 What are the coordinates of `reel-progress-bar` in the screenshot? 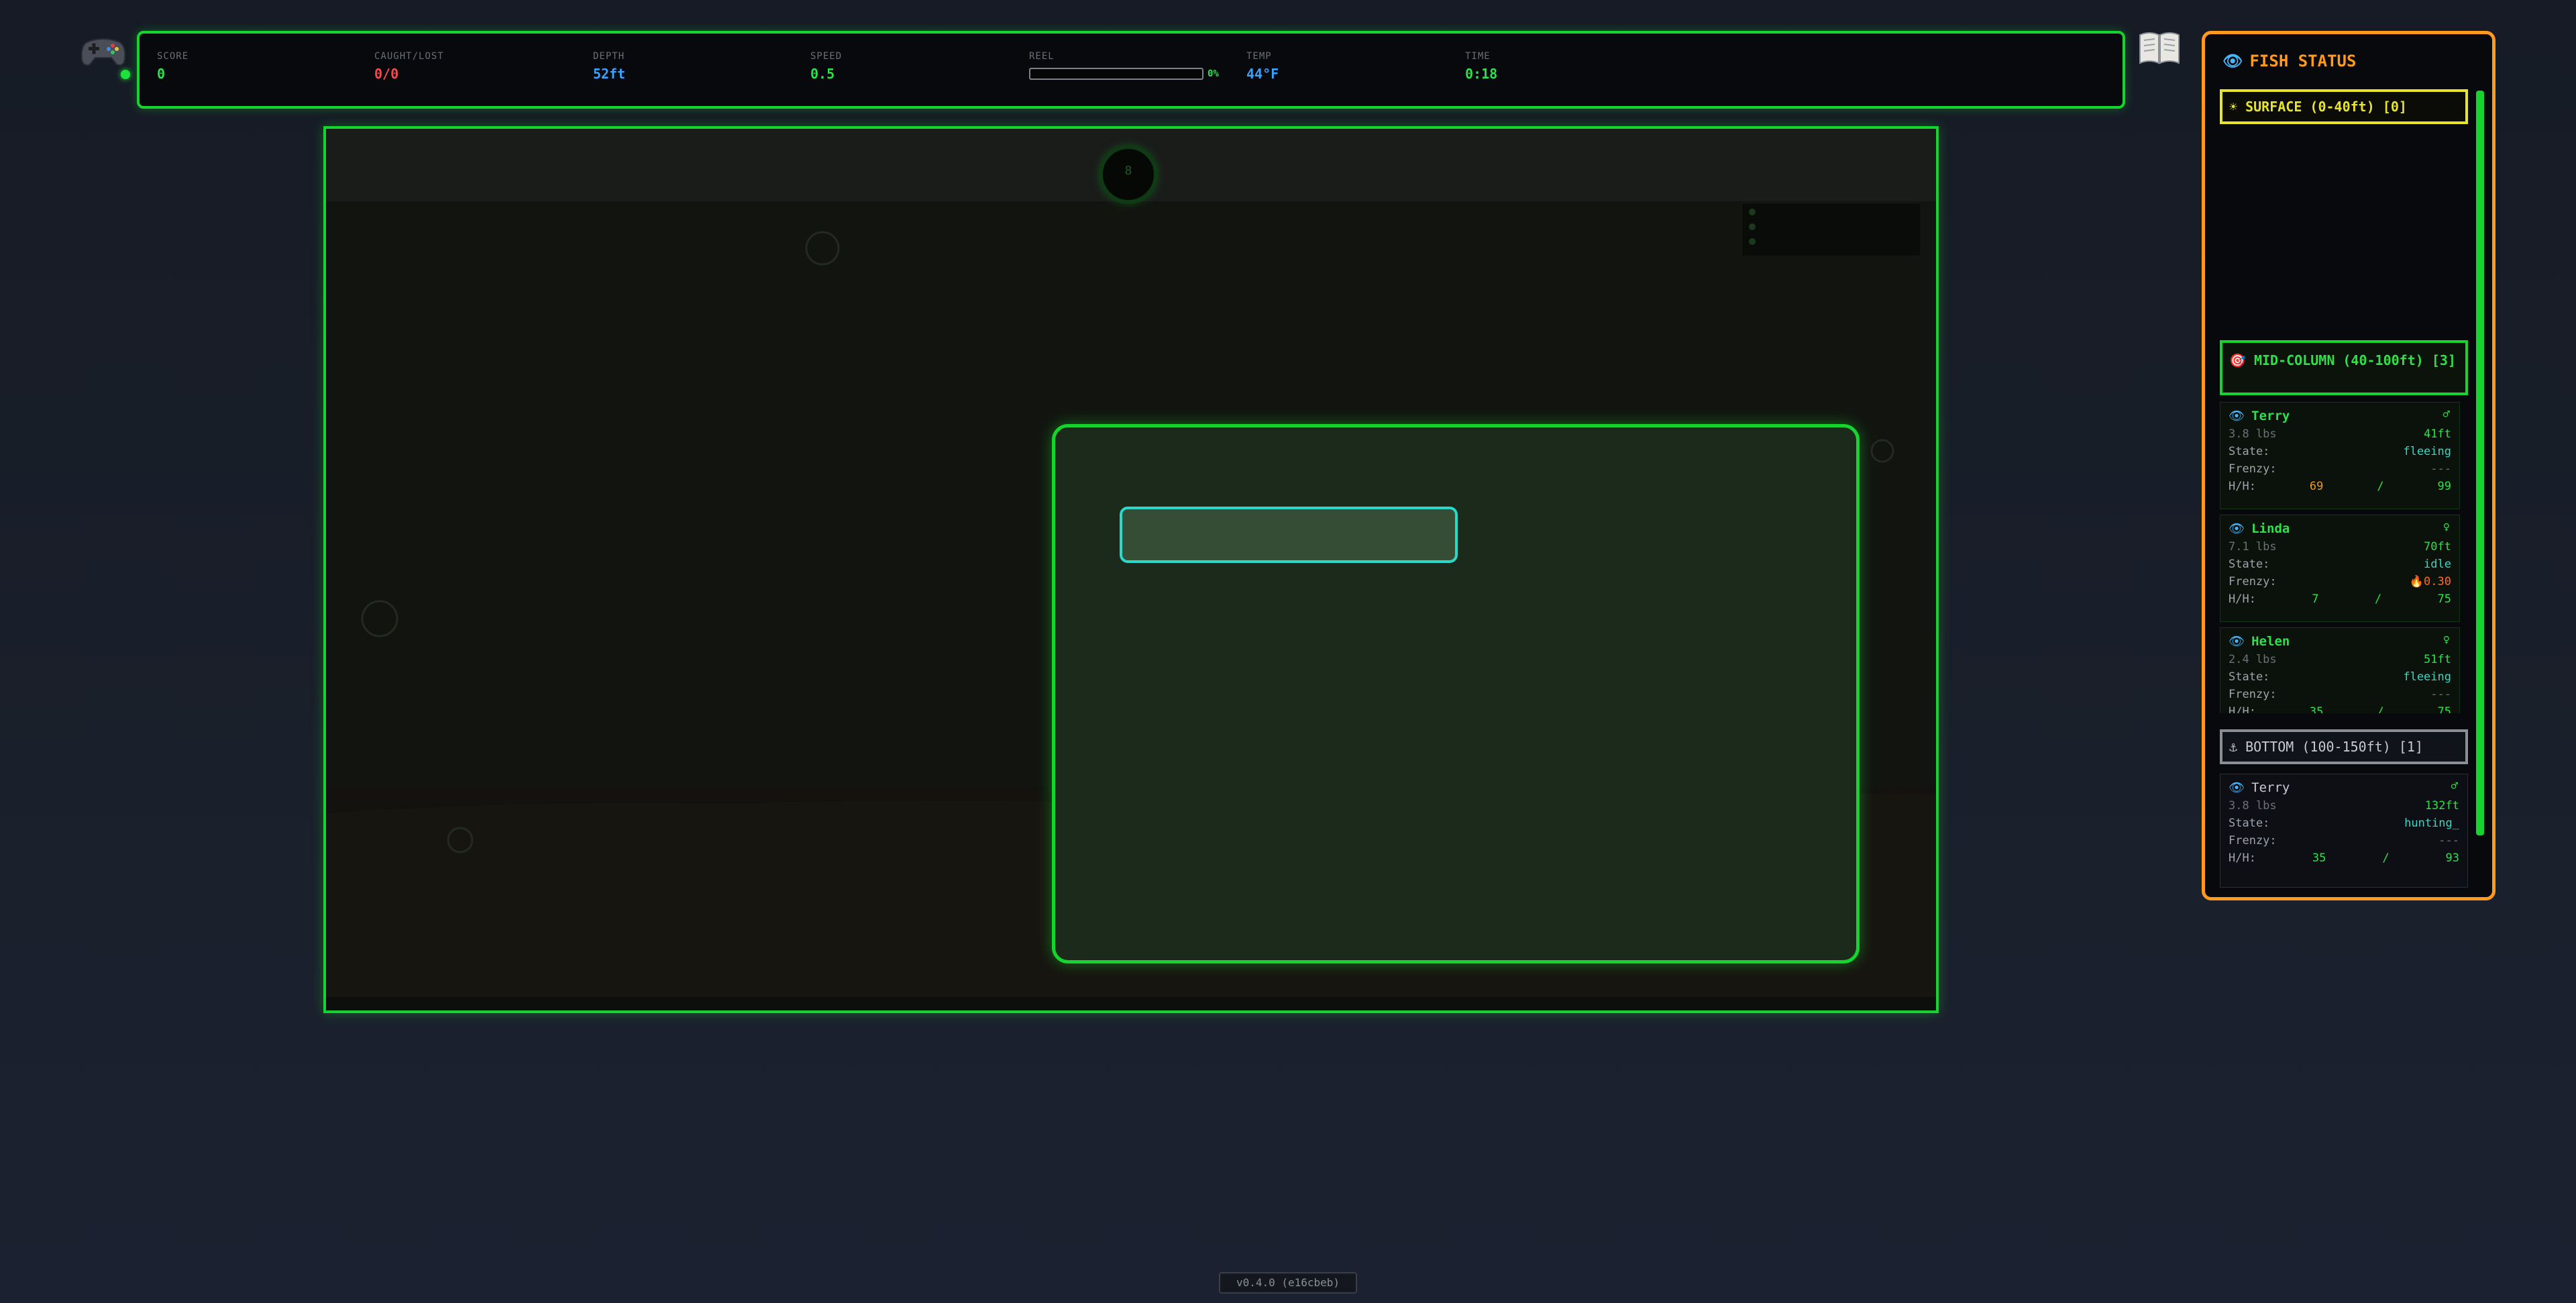 It's located at (1116, 73).